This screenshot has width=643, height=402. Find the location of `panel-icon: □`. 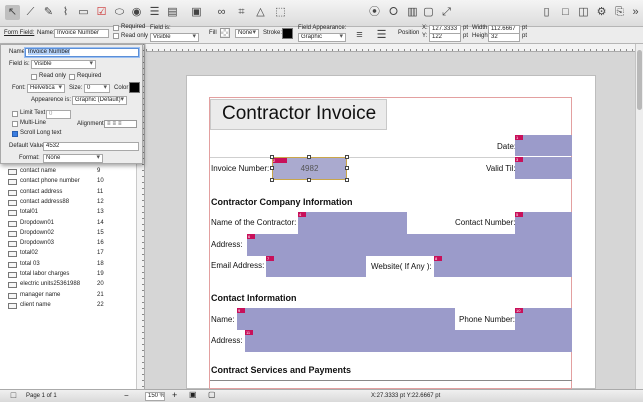

panel-icon: □ is located at coordinates (565, 12).